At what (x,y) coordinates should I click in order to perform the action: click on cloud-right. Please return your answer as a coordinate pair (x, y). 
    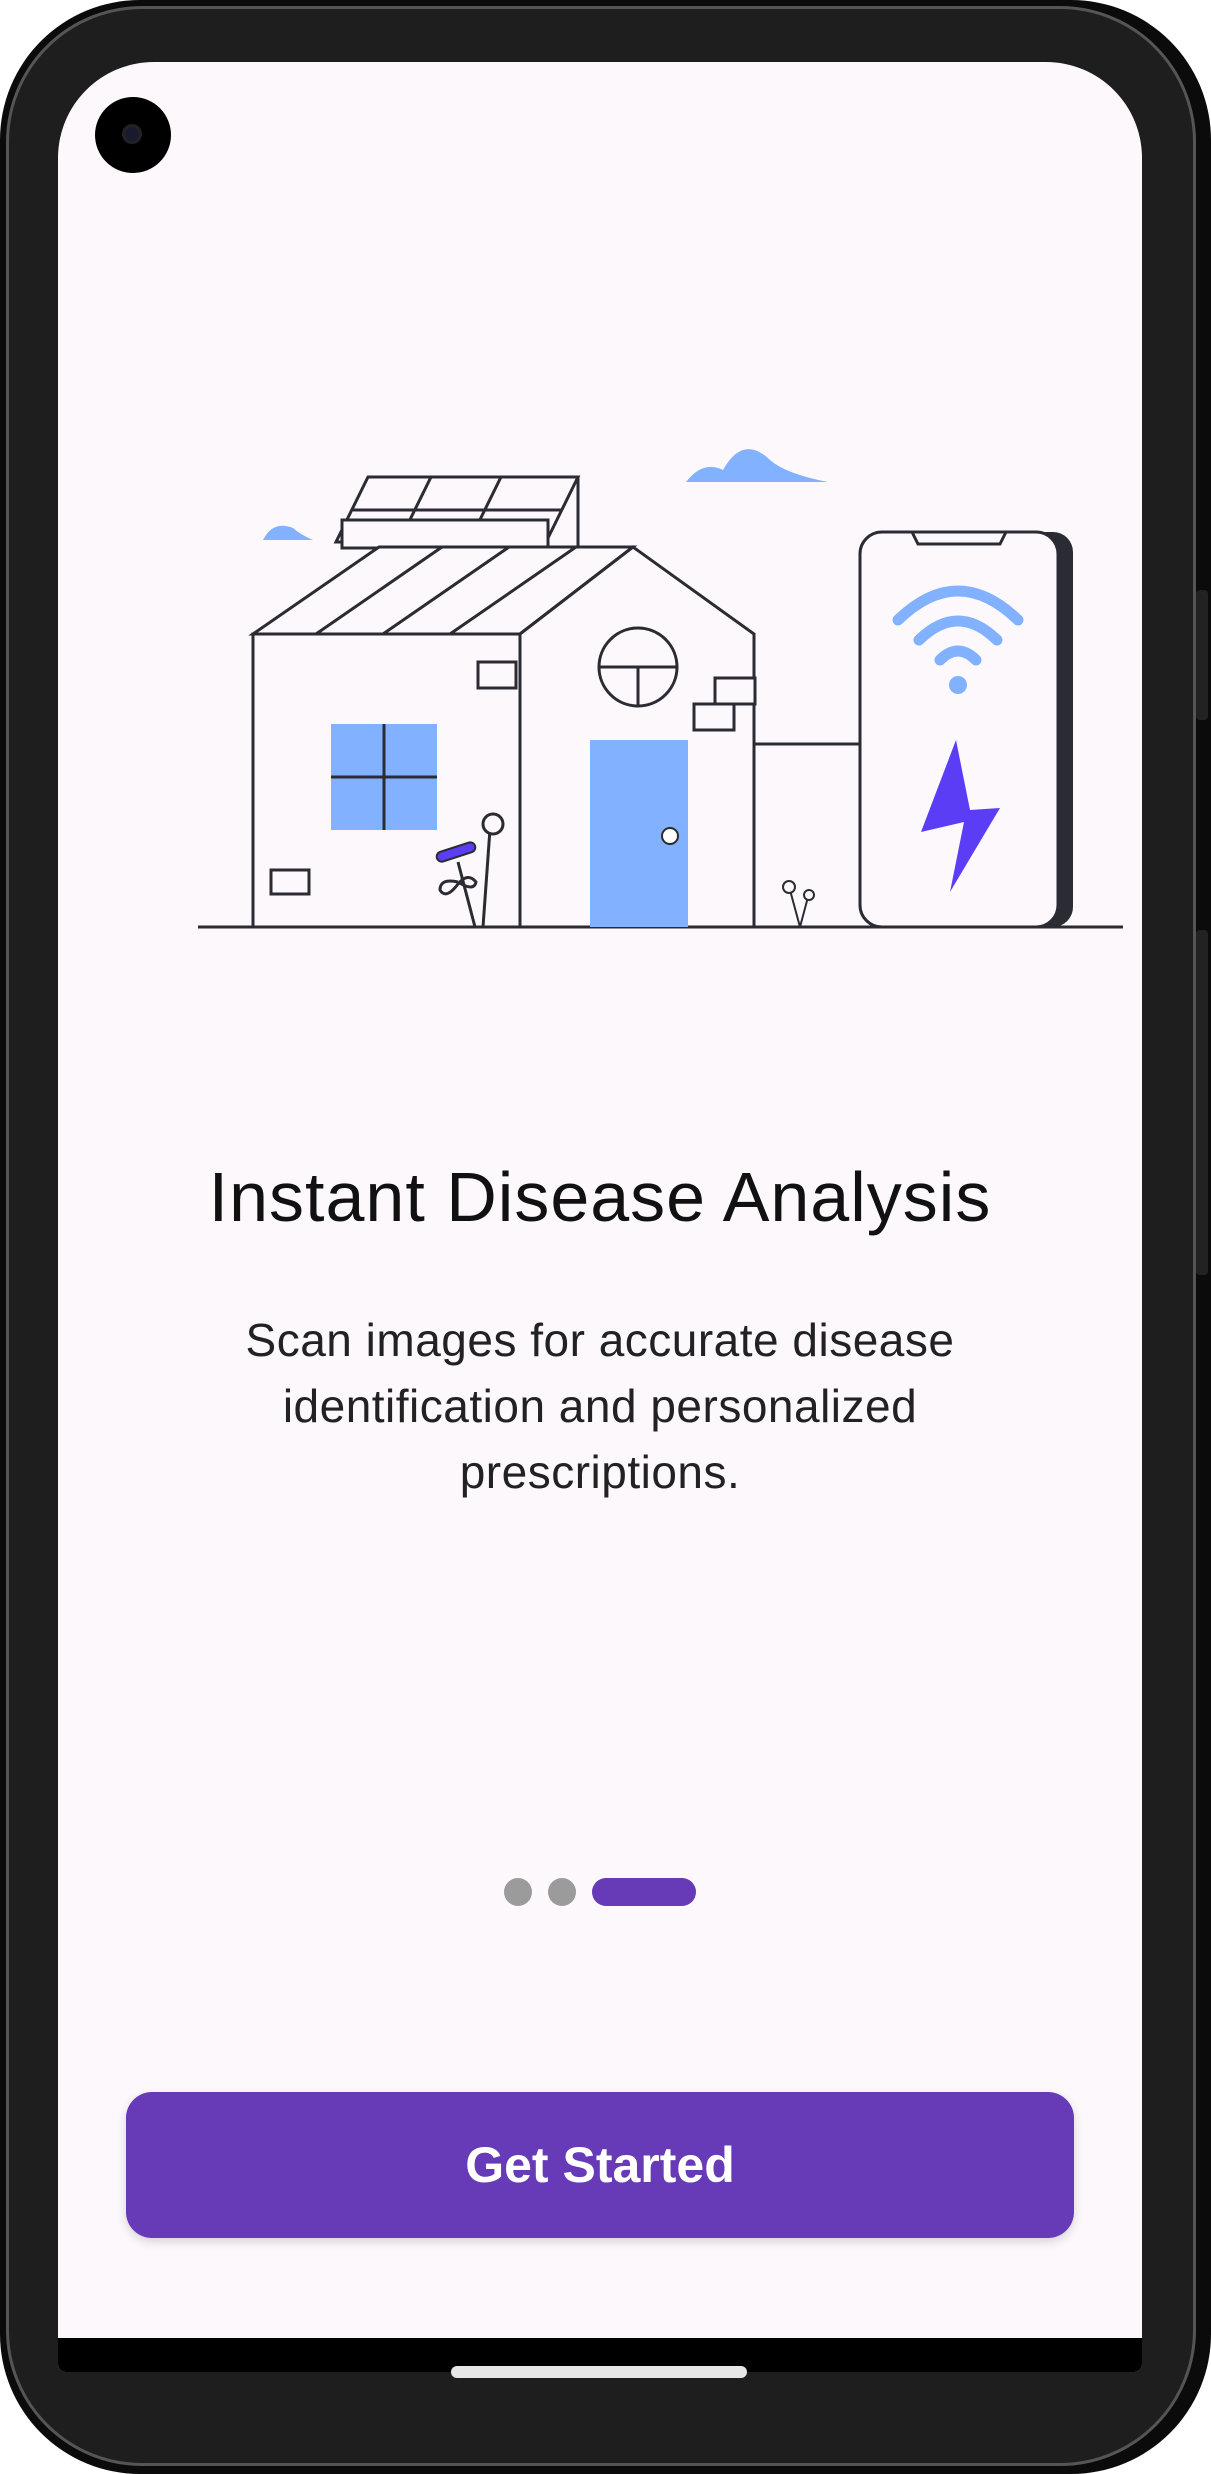
    Looking at the image, I should click on (757, 465).